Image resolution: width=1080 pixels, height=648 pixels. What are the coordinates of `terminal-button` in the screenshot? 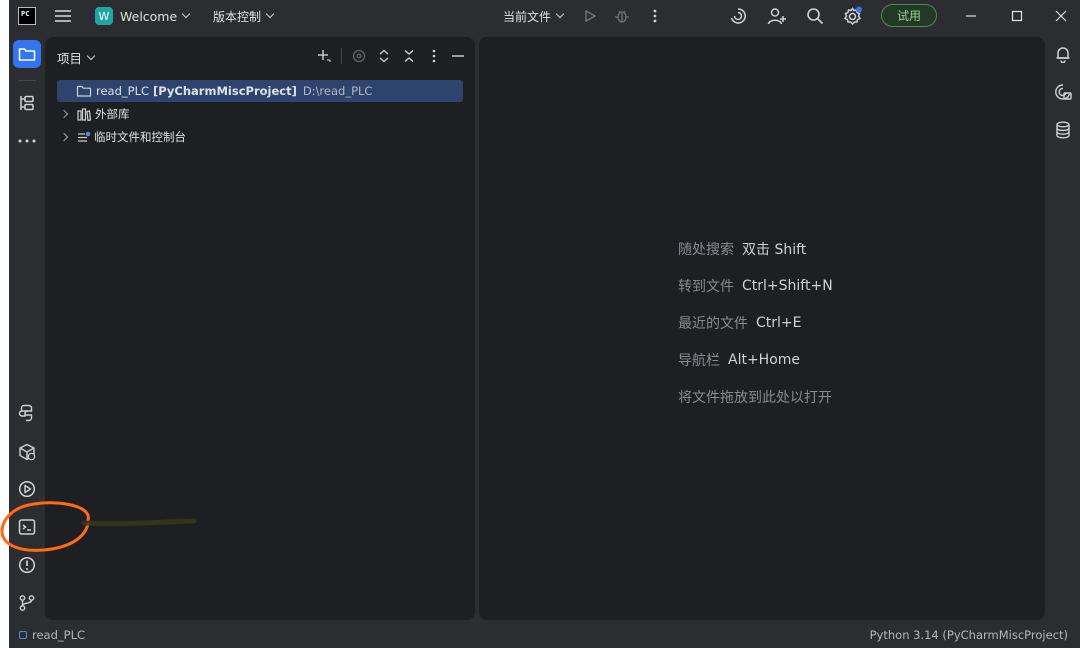 It's located at (27, 527).